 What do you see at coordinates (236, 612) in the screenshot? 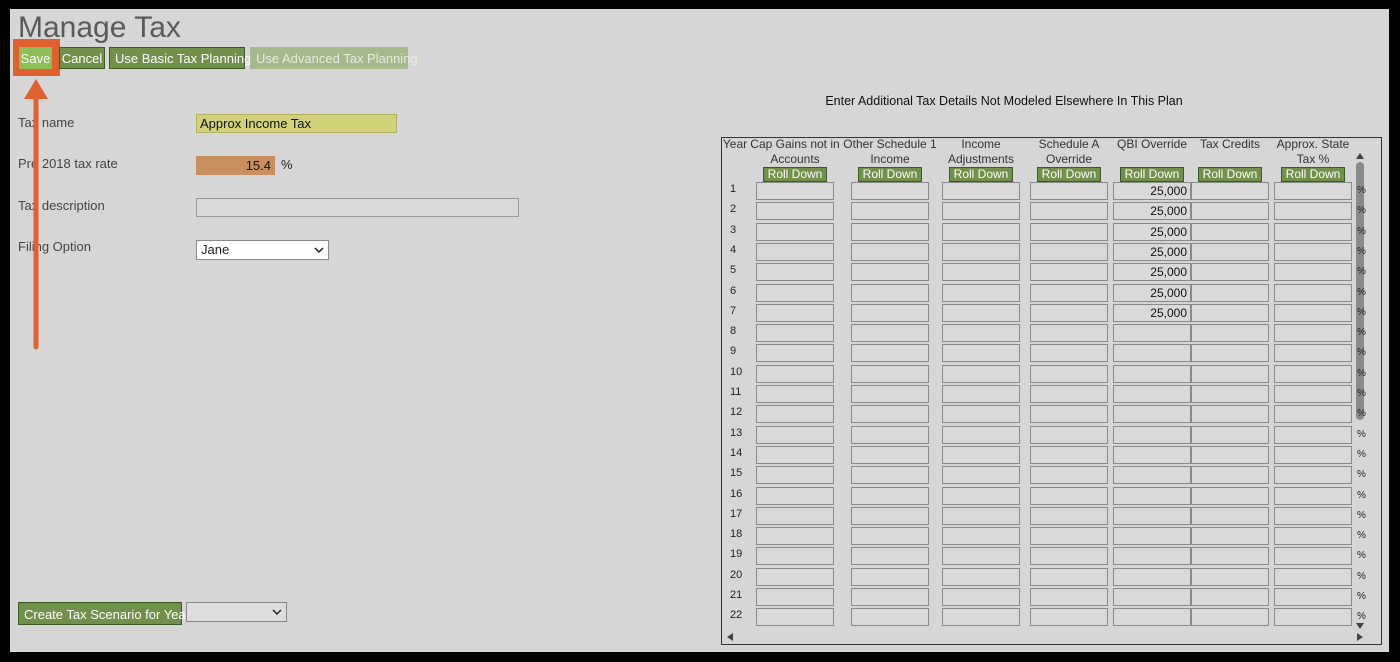
I see `scenario-year-select` at bounding box center [236, 612].